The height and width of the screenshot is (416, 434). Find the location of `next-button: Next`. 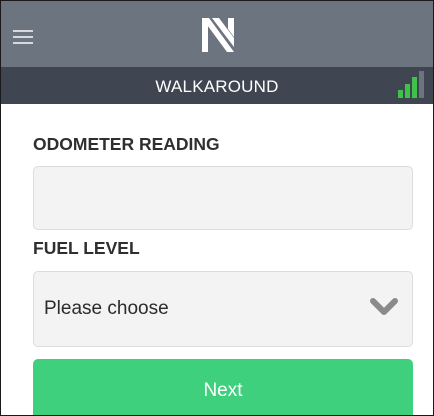

next-button: Next is located at coordinates (223, 387).